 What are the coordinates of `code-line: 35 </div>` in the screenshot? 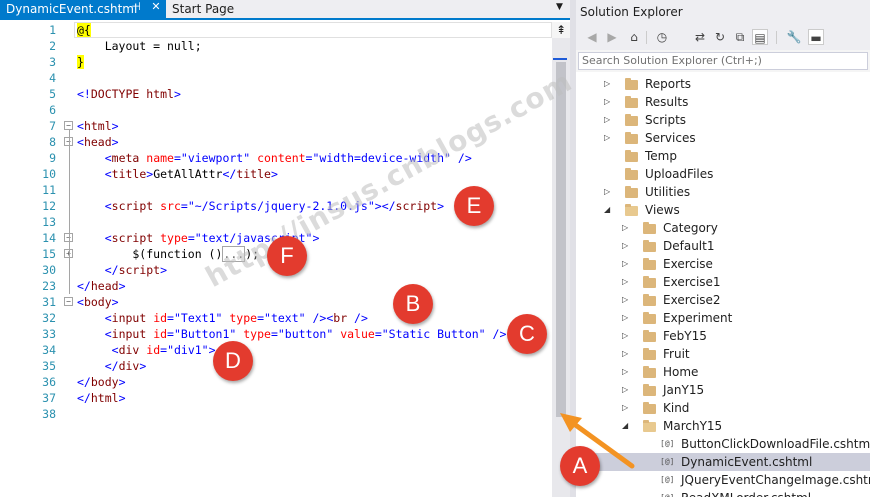 It's located at (276, 366).